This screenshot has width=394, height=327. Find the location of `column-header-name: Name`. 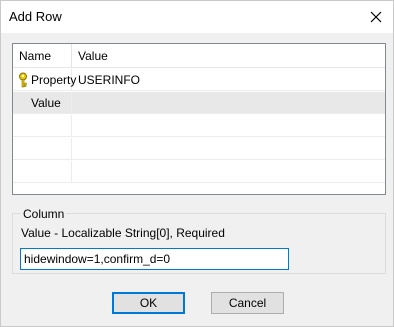

column-header-name: Name is located at coordinates (42, 56).